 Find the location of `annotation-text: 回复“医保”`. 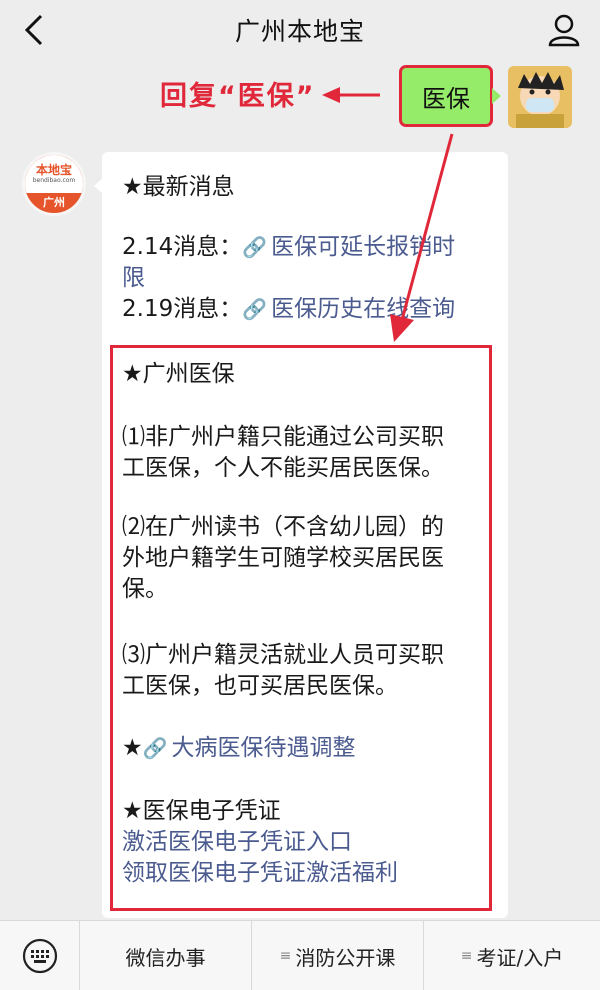

annotation-text: 回复“医保” is located at coordinates (238, 96).